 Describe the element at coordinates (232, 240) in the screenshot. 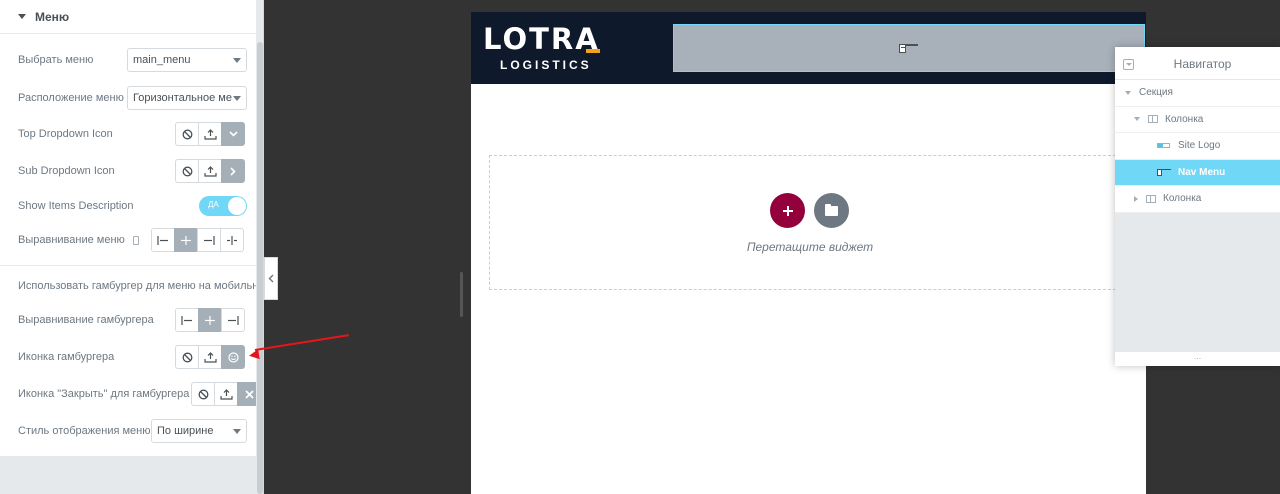

I see `align-justify-icon` at that location.